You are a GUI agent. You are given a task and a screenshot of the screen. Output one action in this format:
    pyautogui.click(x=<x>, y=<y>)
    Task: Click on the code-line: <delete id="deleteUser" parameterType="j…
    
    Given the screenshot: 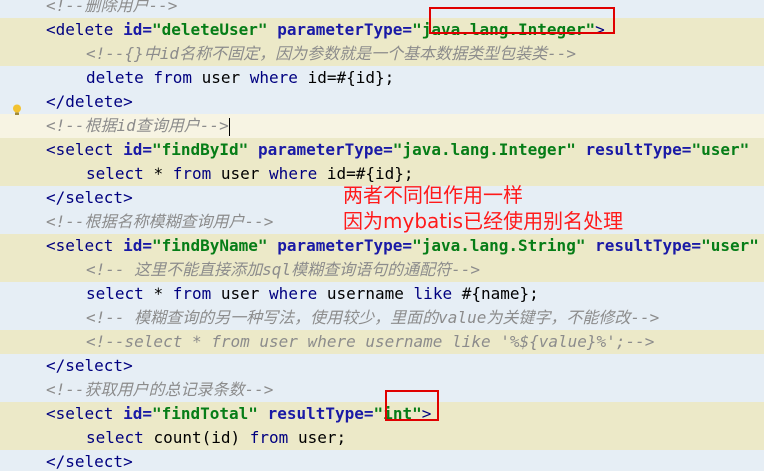 What is the action you would take?
    pyautogui.click(x=382, y=30)
    